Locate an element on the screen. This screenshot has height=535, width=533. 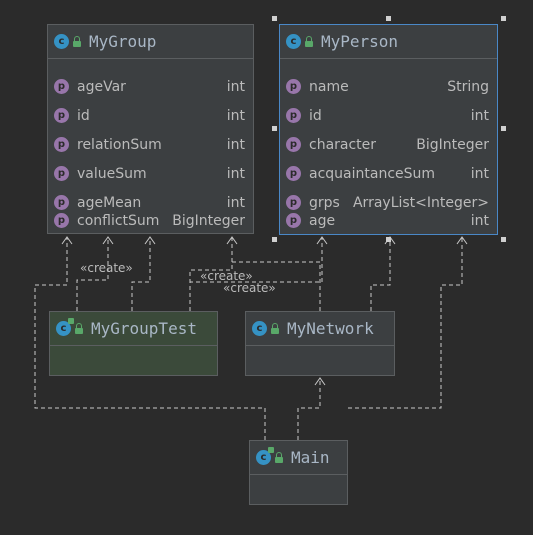
field-row: p valueSum int is located at coordinates (150, 173).